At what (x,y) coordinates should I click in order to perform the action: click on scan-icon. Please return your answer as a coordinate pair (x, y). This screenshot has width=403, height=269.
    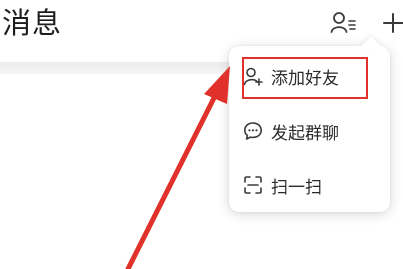
    Looking at the image, I should click on (253, 185).